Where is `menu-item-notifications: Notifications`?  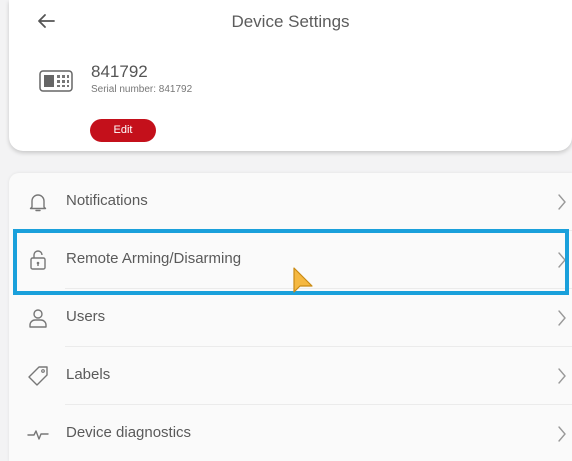
menu-item-notifications: Notifications is located at coordinates (290, 202).